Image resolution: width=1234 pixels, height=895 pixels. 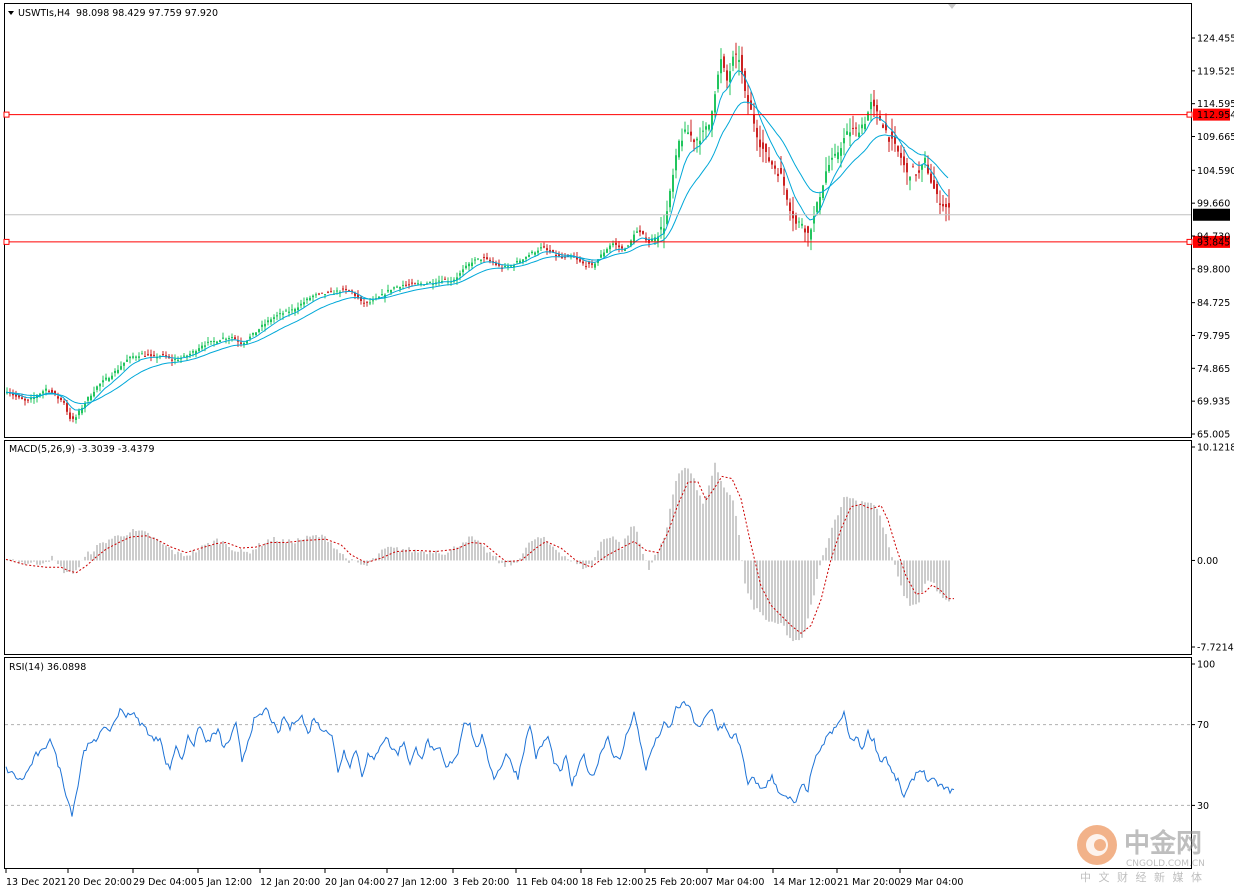 What do you see at coordinates (147, 13) in the screenshot?
I see `ohlc-values: 98.098 98.429 97.759 97.920` at bounding box center [147, 13].